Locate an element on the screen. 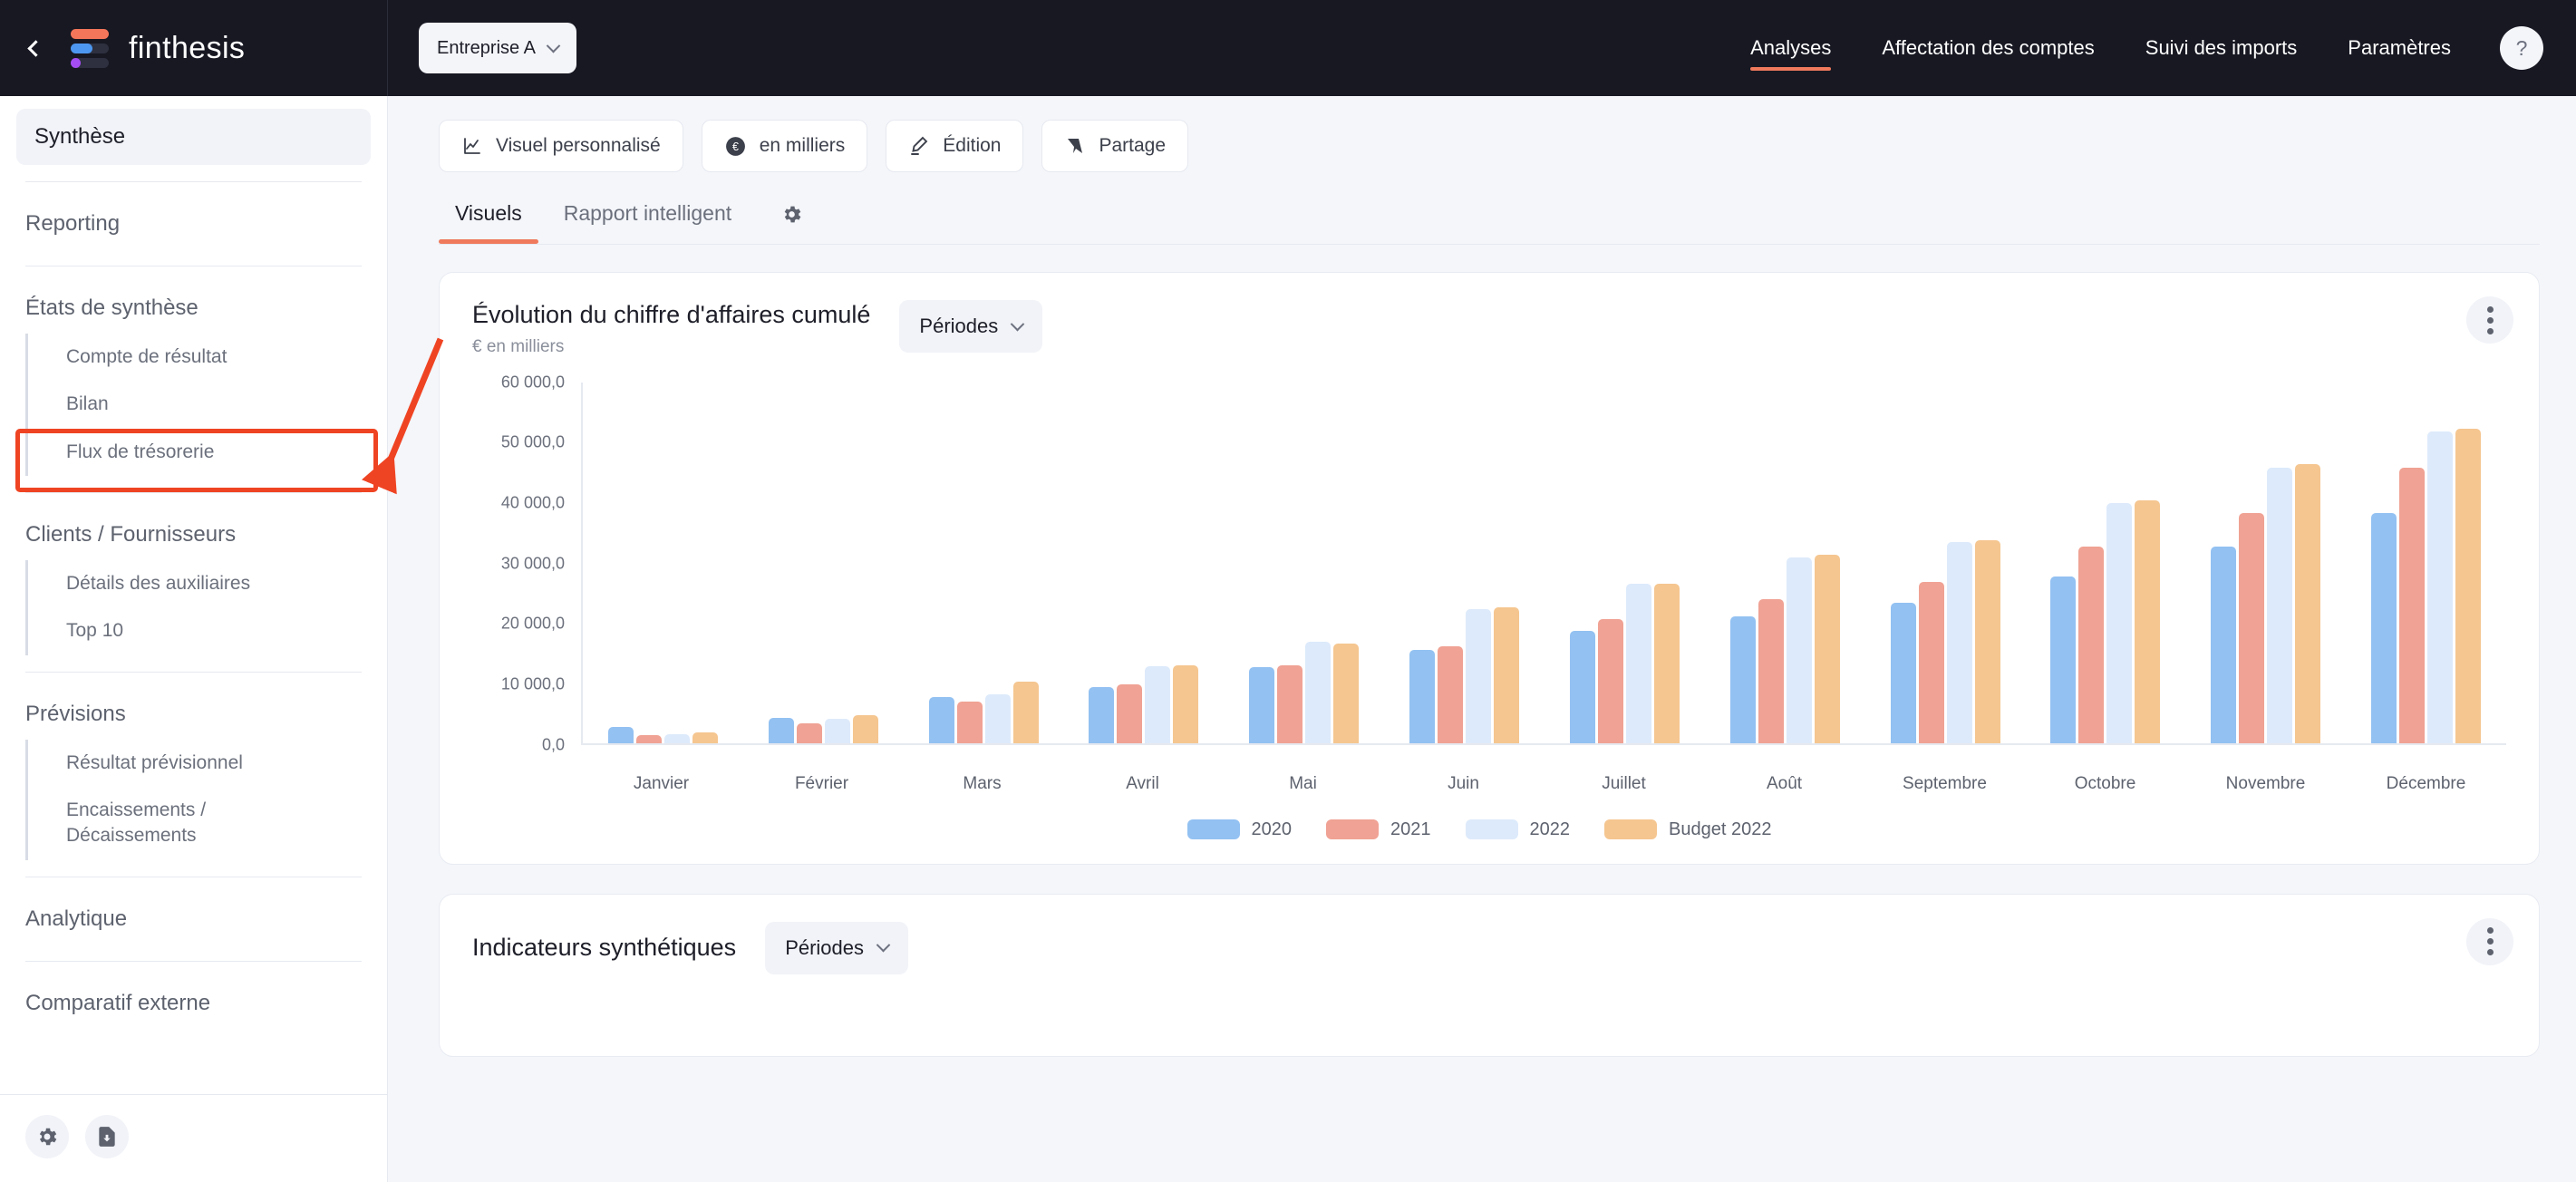 The height and width of the screenshot is (1182, 2576). sidebar-item-encaissements-decaissements: Encaissements / Décaissements is located at coordinates (125, 823).